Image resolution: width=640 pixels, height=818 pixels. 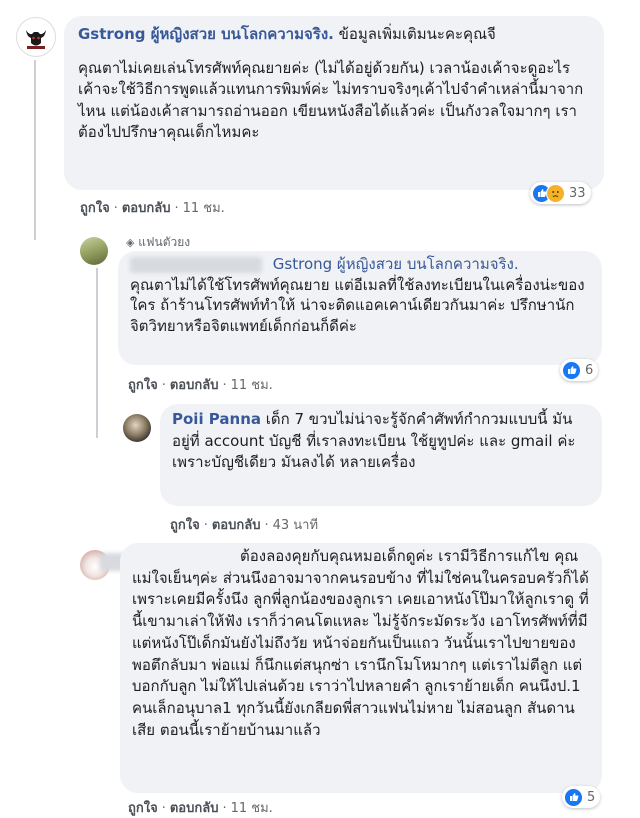 I want to click on reaction-count: 33, so click(x=577, y=193).